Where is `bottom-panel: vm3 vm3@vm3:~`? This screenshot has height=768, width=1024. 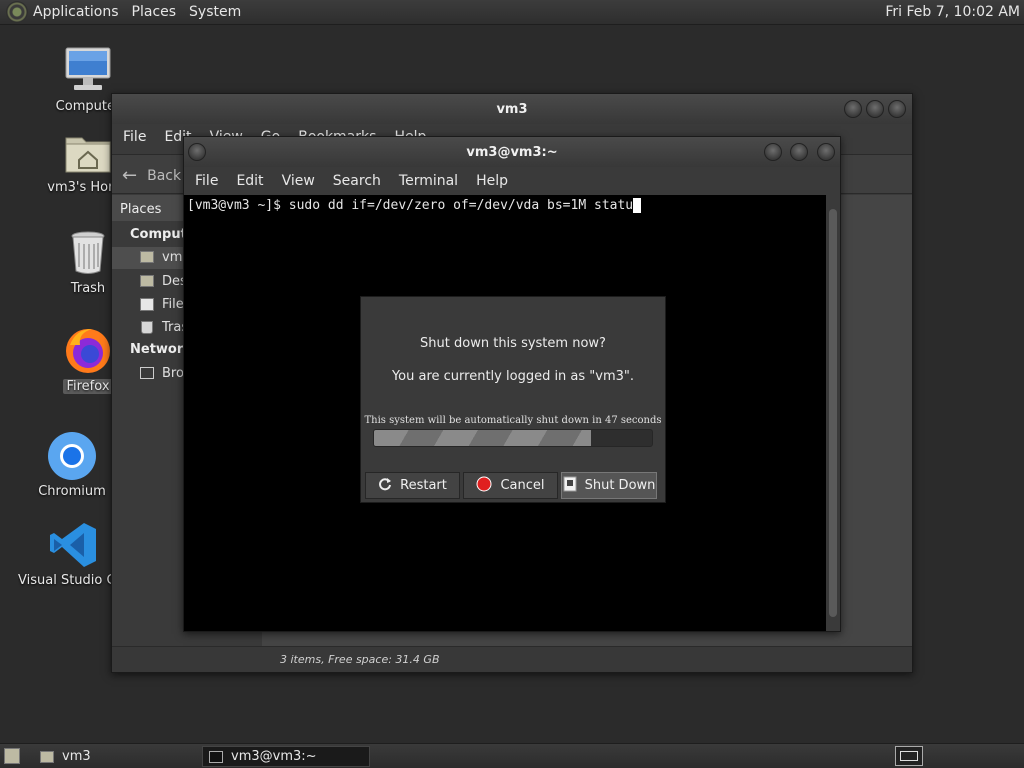
bottom-panel: vm3 vm3@vm3:~ is located at coordinates (512, 755).